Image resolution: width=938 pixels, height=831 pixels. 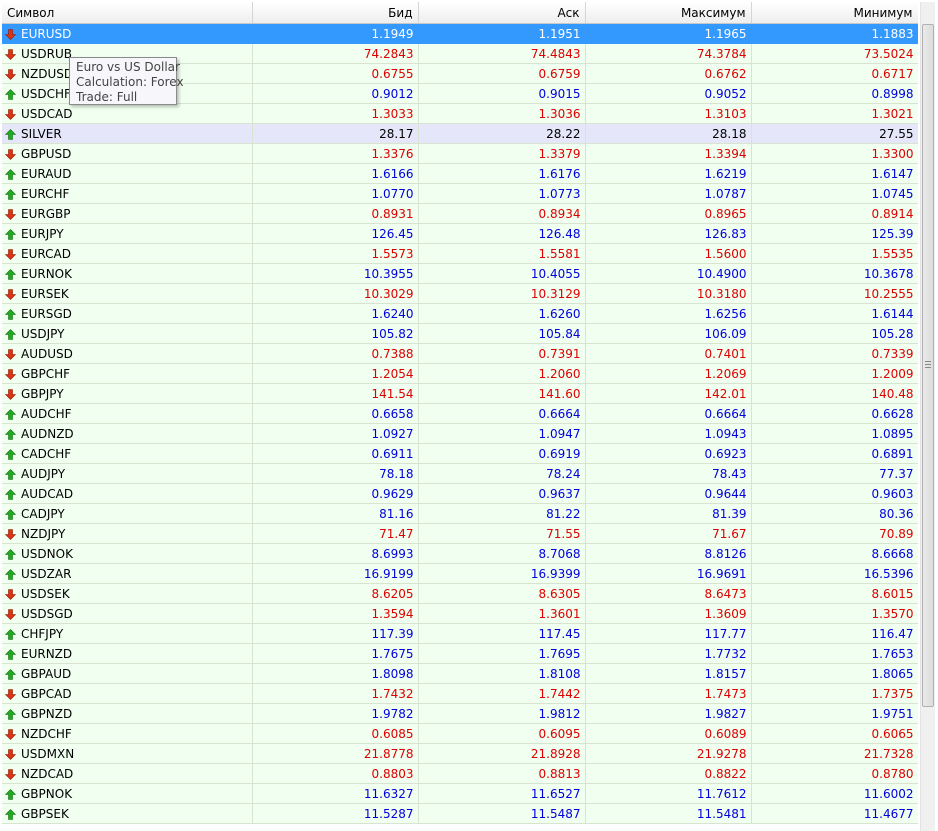 What do you see at coordinates (502, 633) in the screenshot?
I see `ask-cell: 117.45` at bounding box center [502, 633].